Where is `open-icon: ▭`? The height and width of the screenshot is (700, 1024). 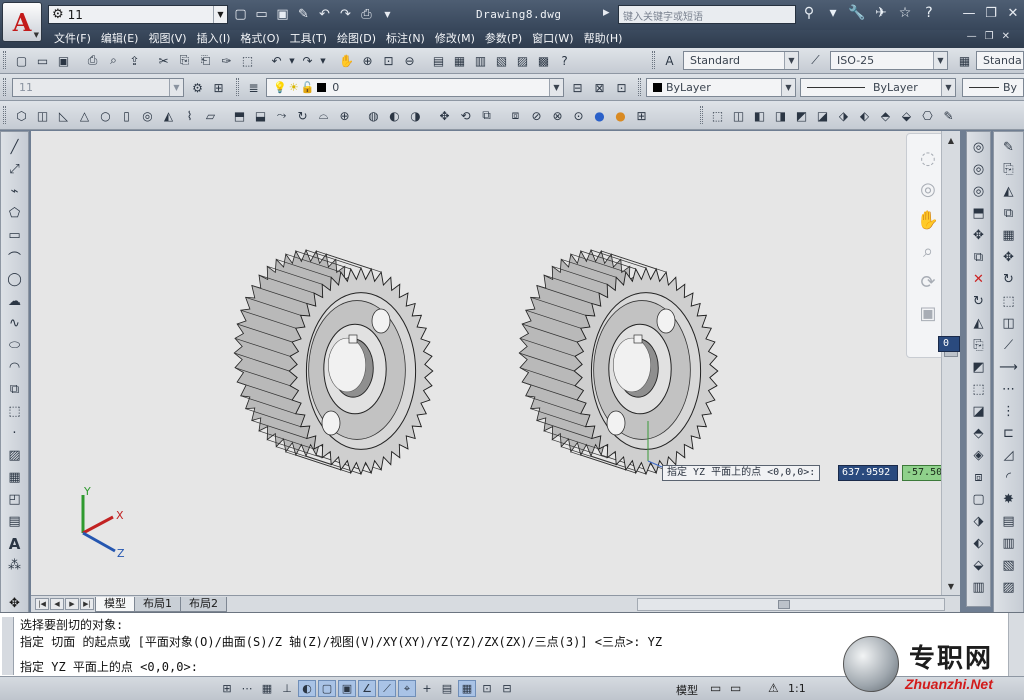
open-icon: ▭ is located at coordinates (42, 60).